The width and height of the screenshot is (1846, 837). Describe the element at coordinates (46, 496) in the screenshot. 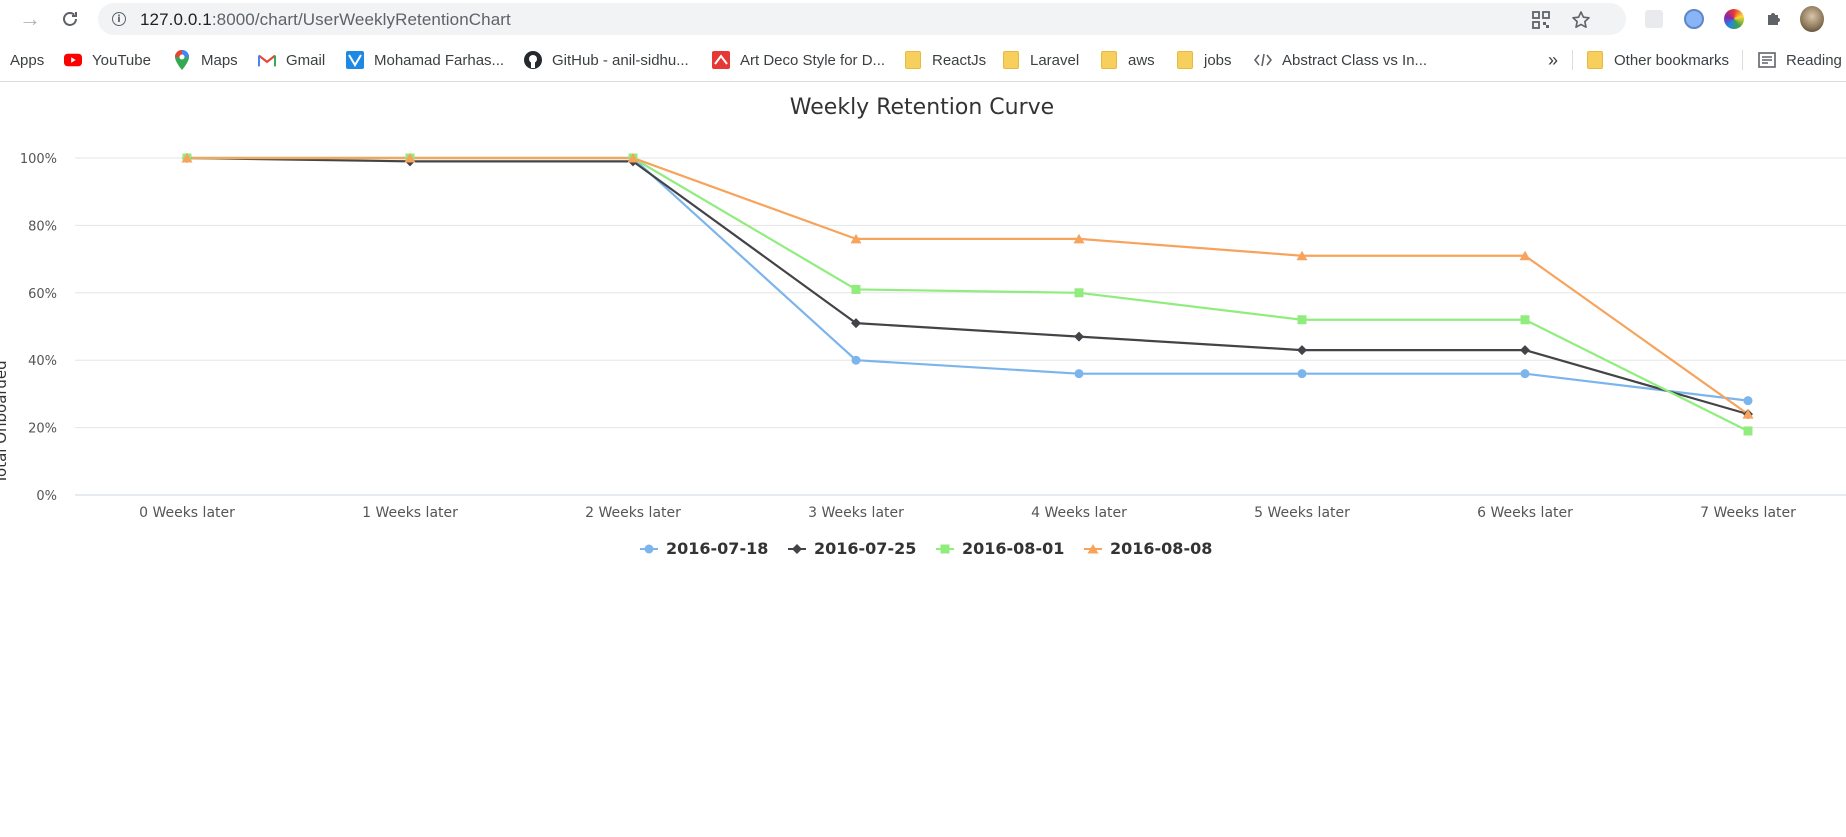

I see `y-tick-label: 0%` at that location.